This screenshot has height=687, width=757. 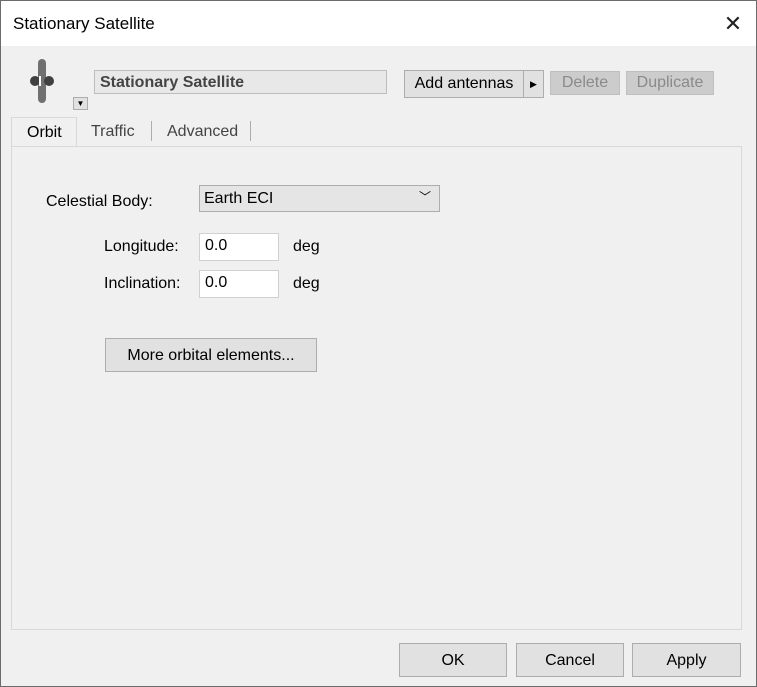 What do you see at coordinates (670, 83) in the screenshot?
I see `duplicate-button: Duplicate` at bounding box center [670, 83].